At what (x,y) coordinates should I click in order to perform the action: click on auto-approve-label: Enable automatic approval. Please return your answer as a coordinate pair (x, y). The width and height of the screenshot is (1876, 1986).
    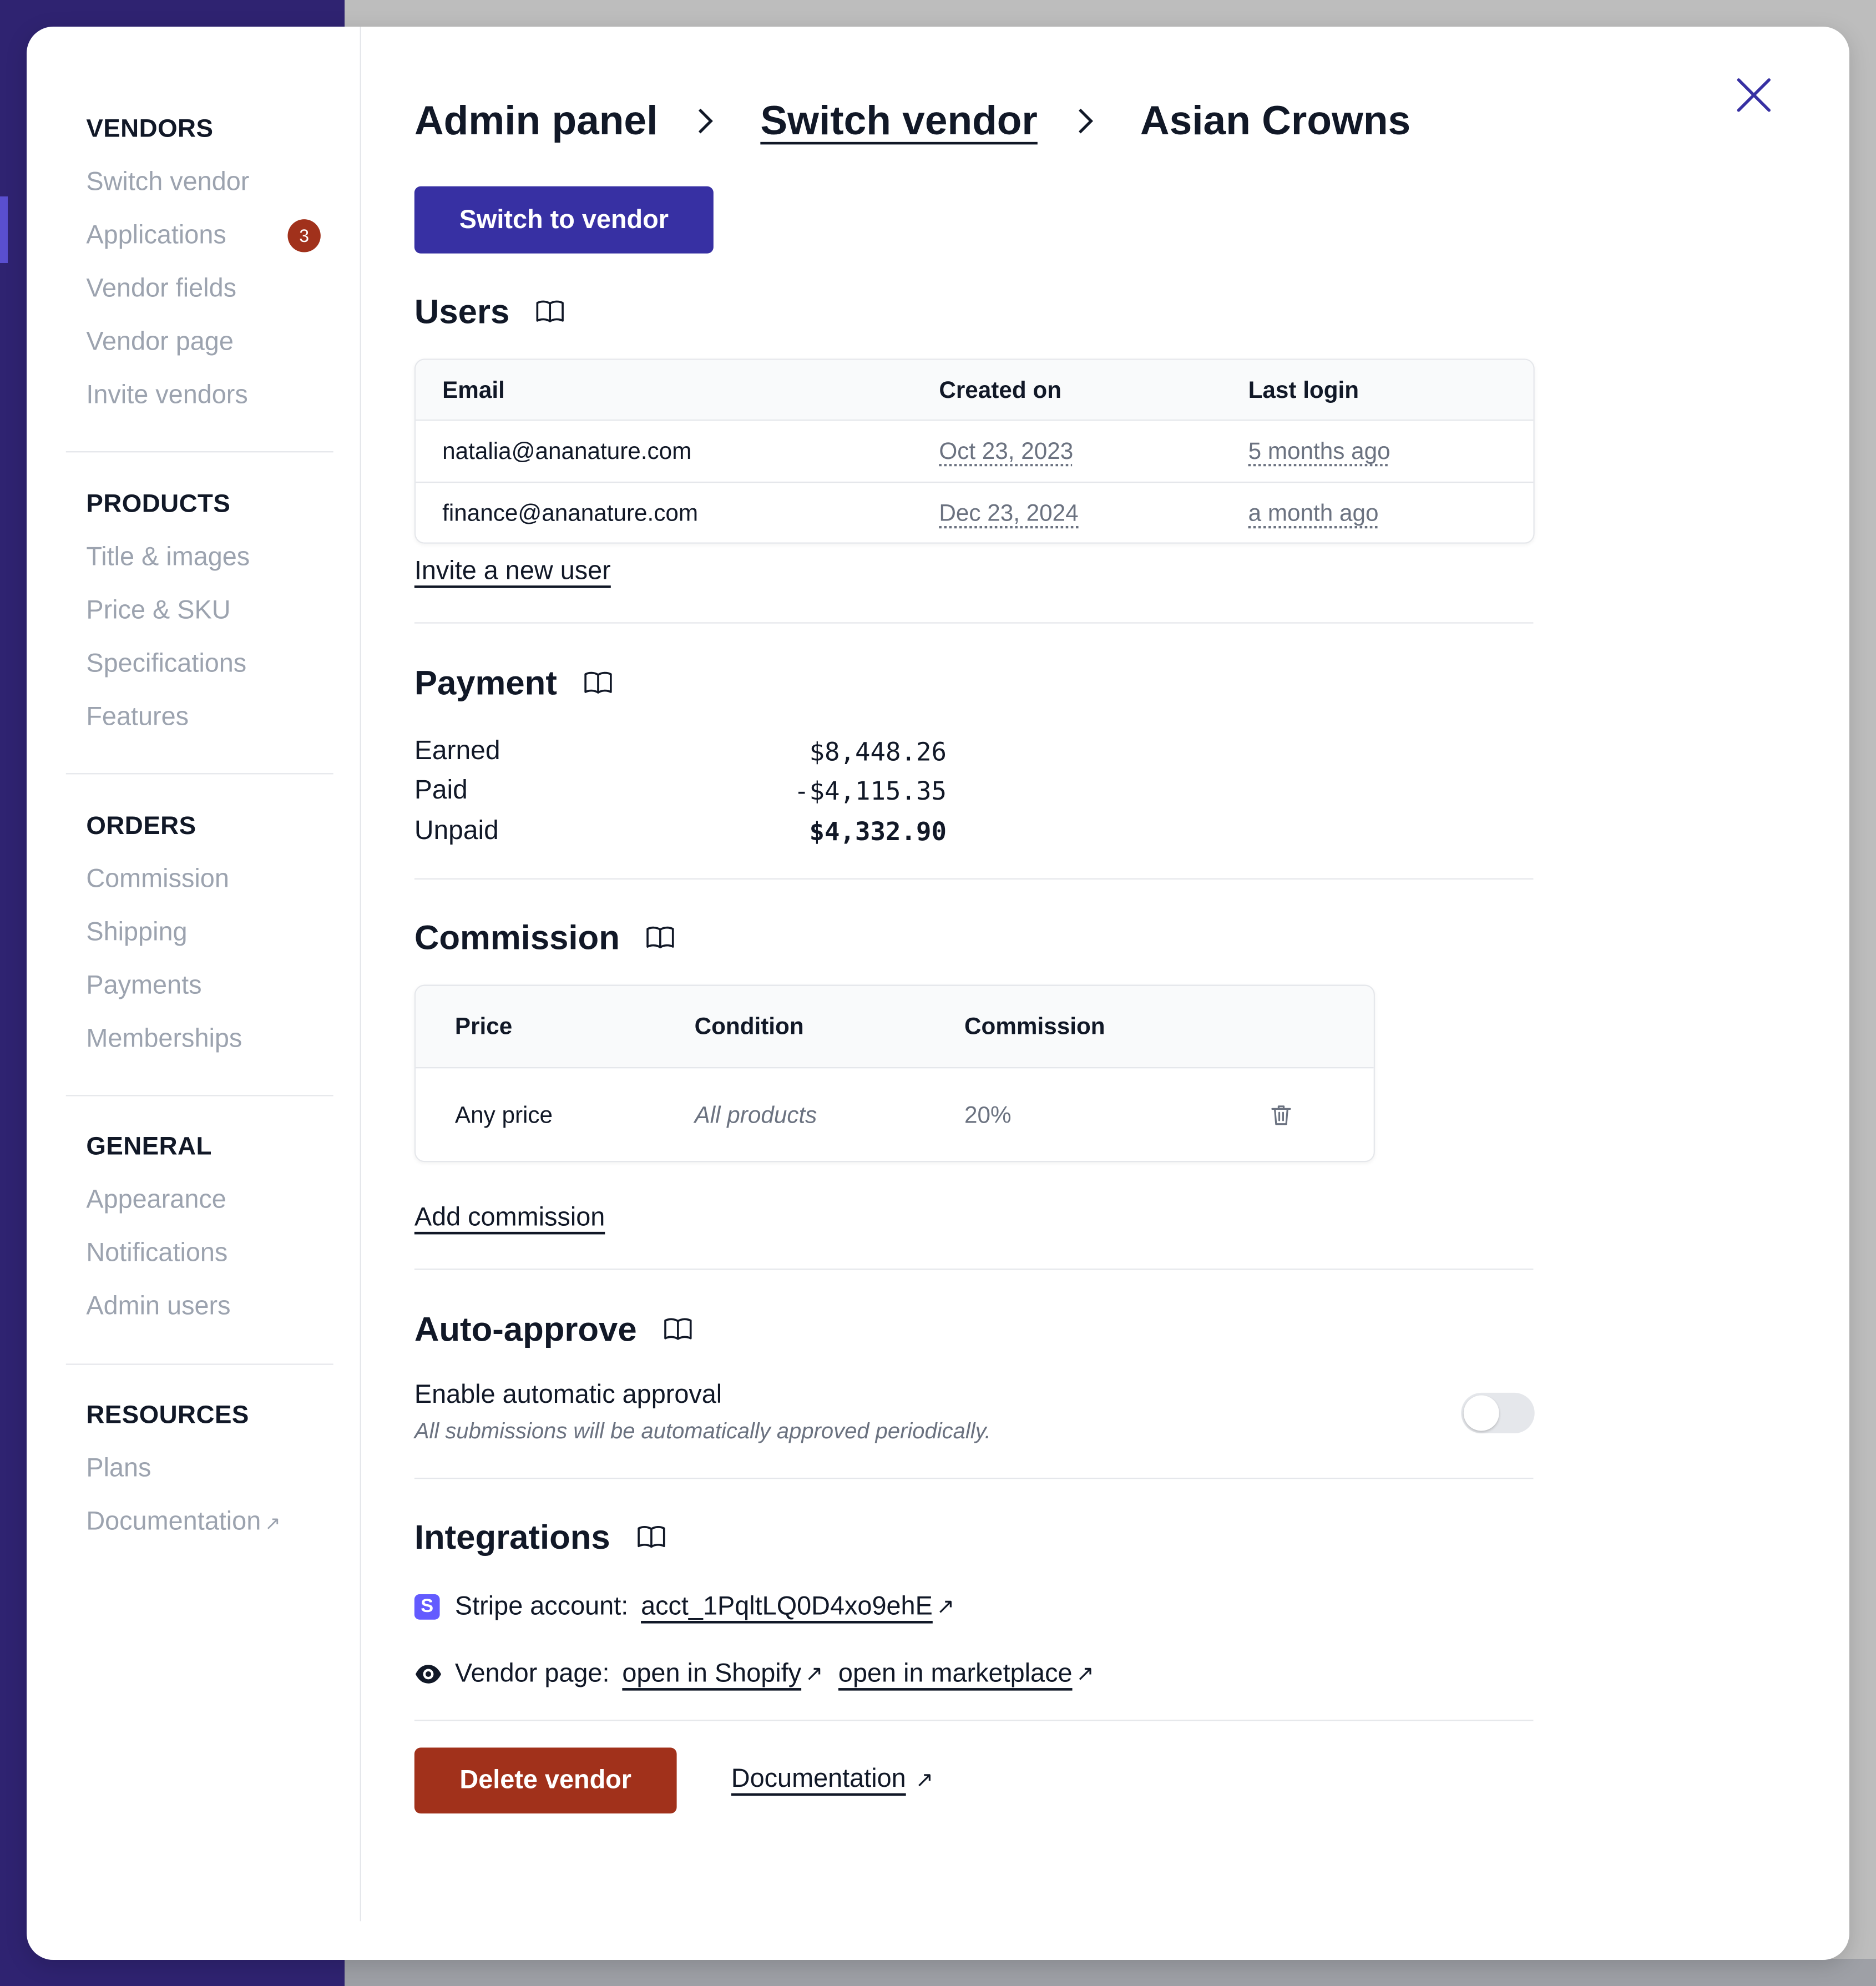
    Looking at the image, I should click on (568, 1394).